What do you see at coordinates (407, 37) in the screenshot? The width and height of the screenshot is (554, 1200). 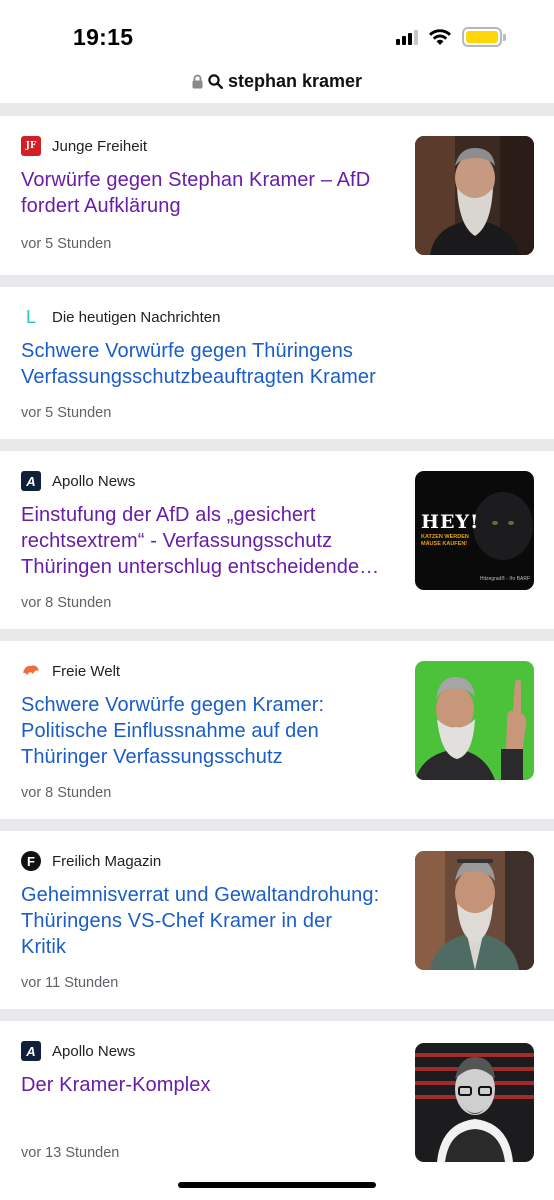 I see `cellular-signal-icon` at bounding box center [407, 37].